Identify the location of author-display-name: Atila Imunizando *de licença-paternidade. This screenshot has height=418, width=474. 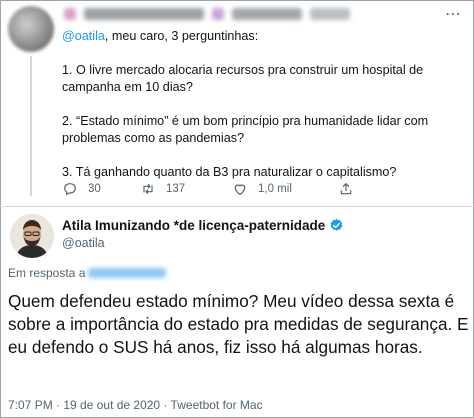
(203, 225).